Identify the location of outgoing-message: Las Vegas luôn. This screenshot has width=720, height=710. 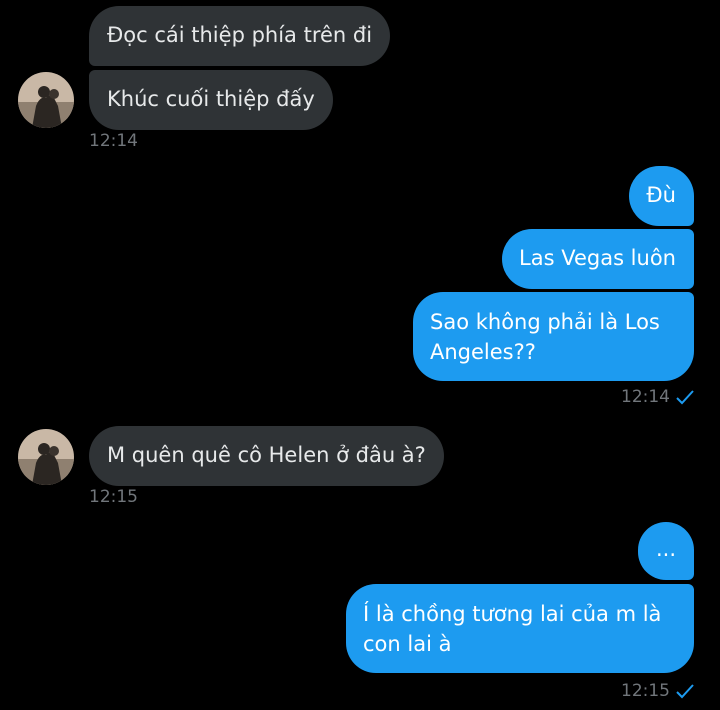
(598, 259).